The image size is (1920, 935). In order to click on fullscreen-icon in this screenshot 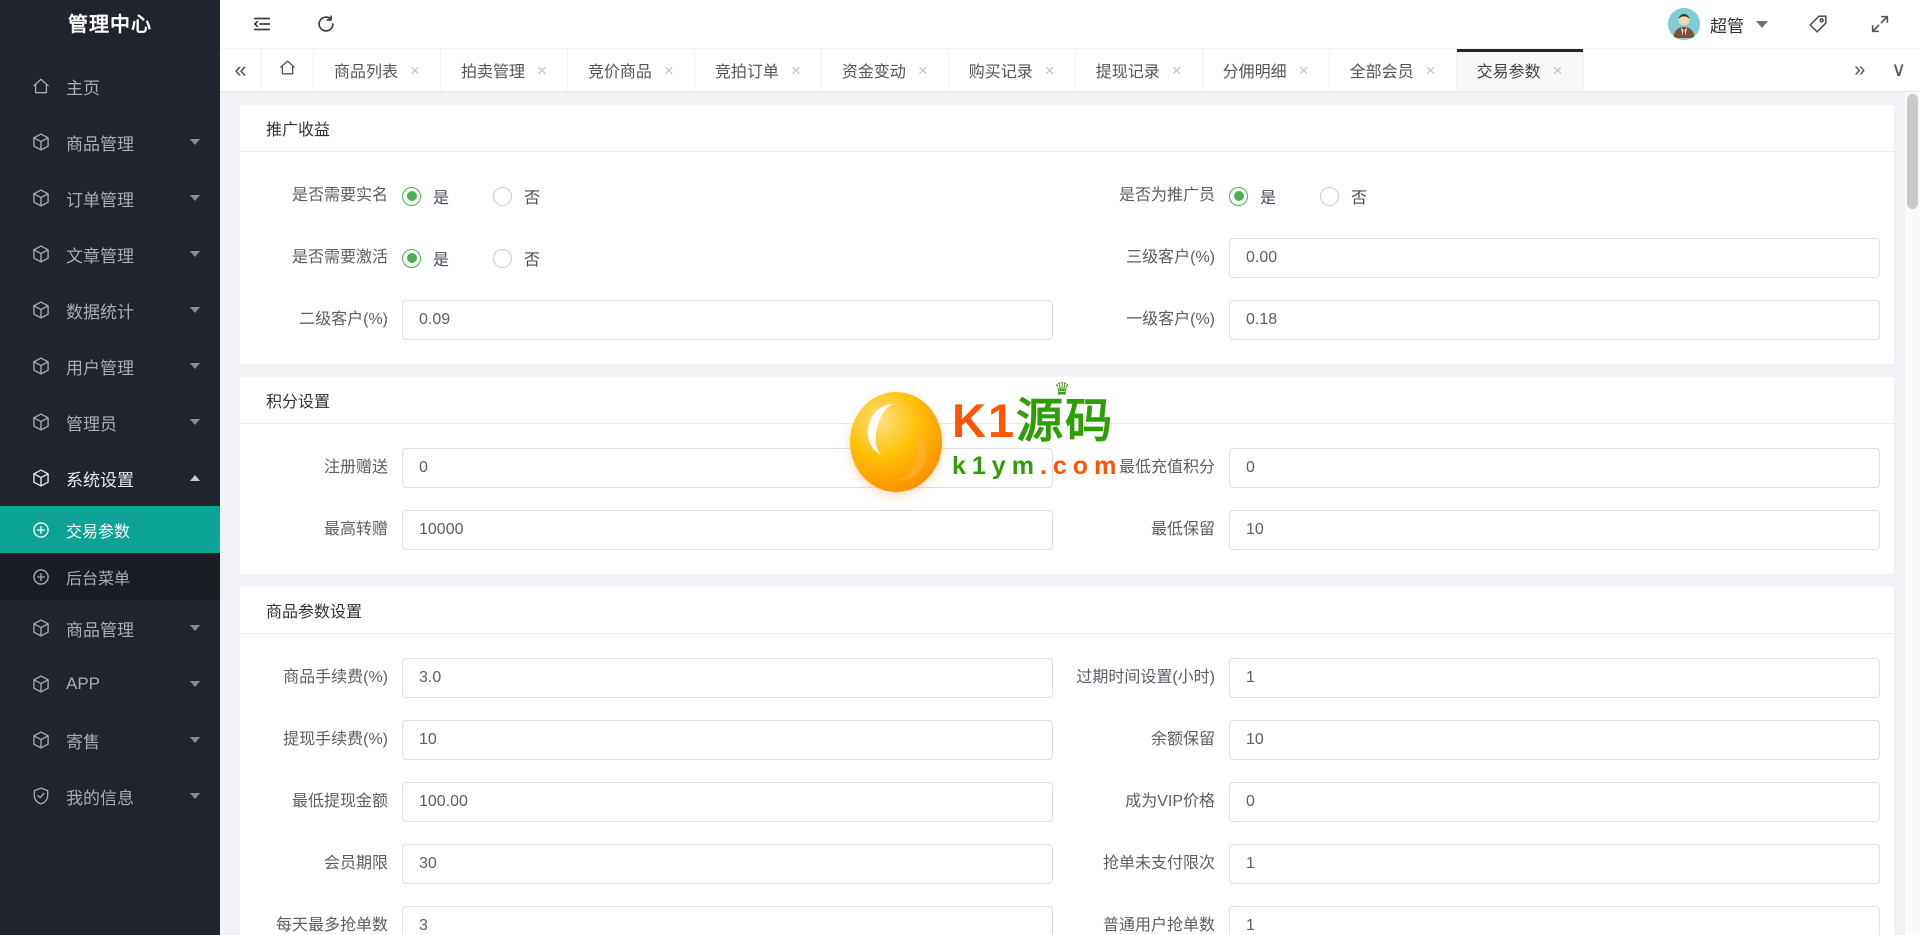, I will do `click(1880, 24)`.